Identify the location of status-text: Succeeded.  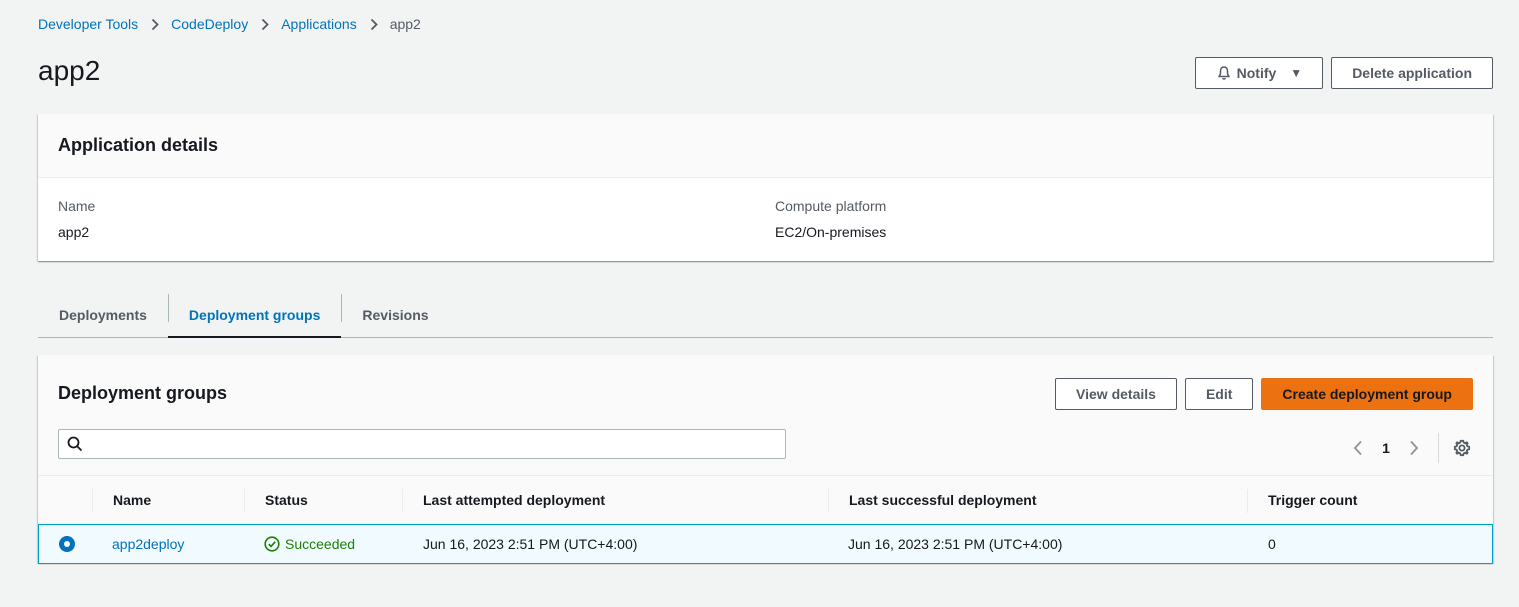
(320, 544).